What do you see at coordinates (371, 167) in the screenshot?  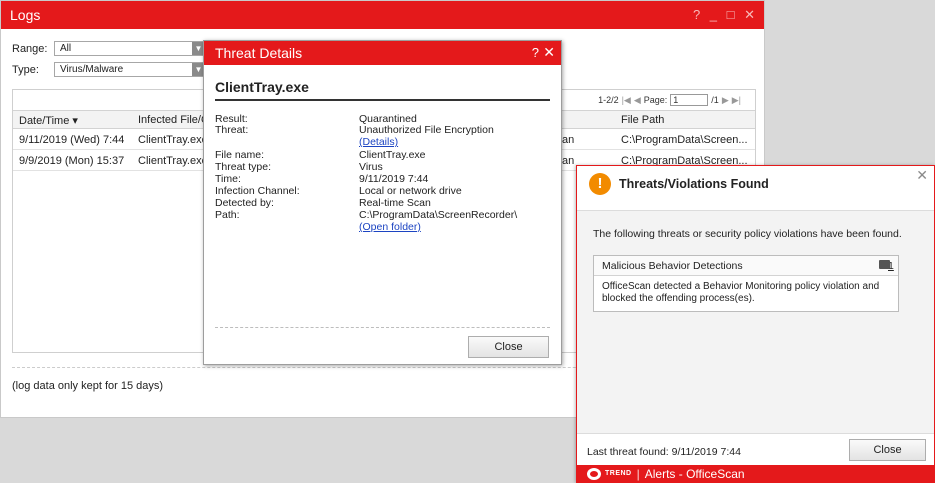 I see `threat-type-value: Virus` at bounding box center [371, 167].